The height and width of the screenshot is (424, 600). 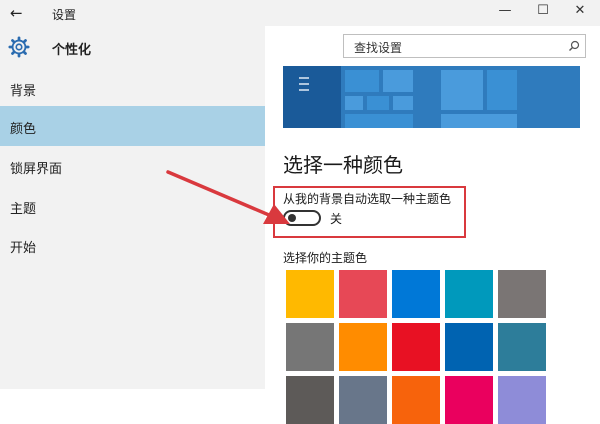 What do you see at coordinates (132, 166) in the screenshot?
I see `sidebar-item-lock-screen: 锁屏界面` at bounding box center [132, 166].